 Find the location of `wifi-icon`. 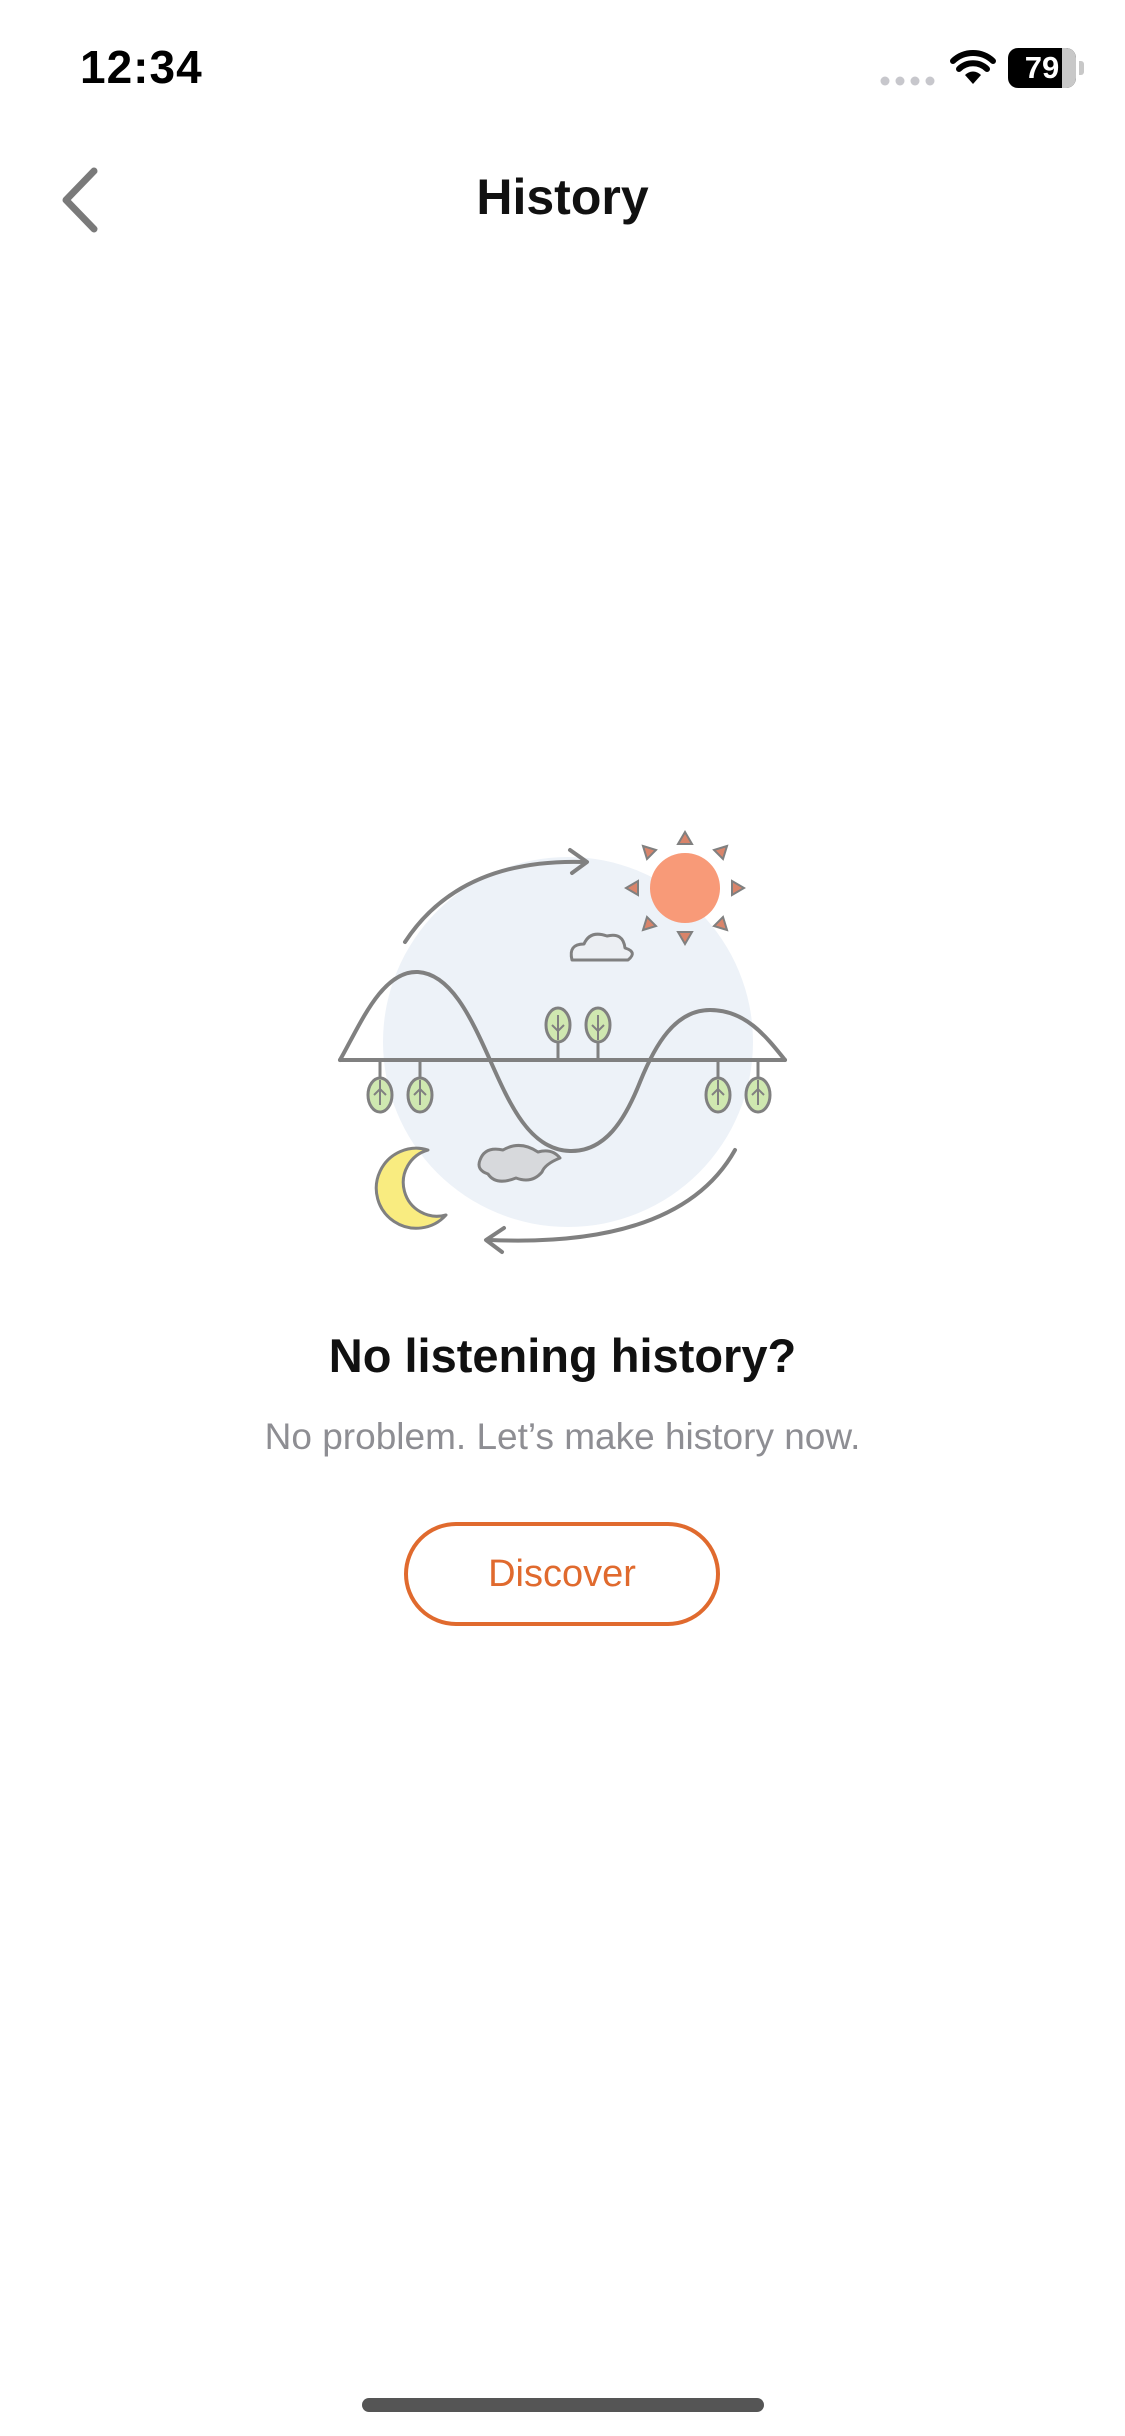

wifi-icon is located at coordinates (973, 67).